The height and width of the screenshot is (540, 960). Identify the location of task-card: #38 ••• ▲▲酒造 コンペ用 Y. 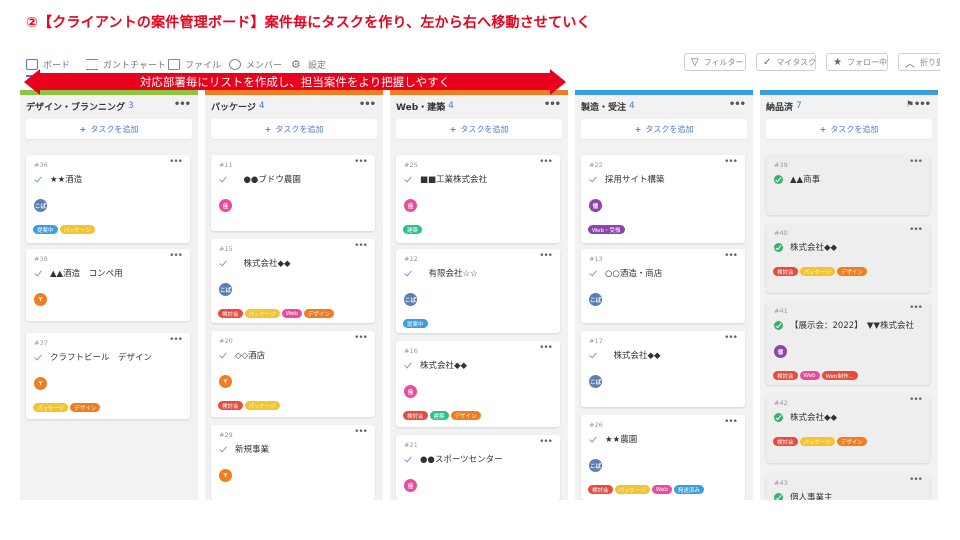
(108, 285).